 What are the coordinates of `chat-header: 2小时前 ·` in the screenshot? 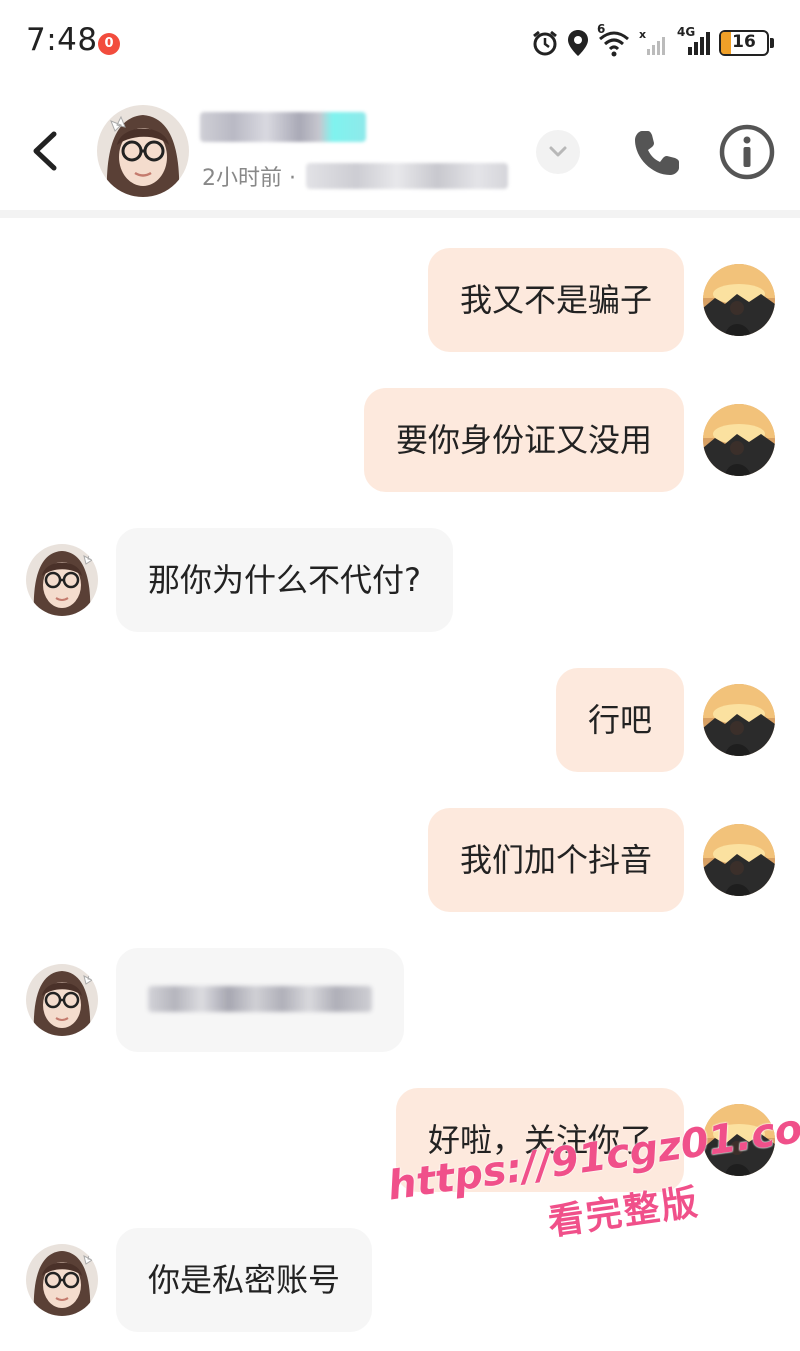 It's located at (400, 154).